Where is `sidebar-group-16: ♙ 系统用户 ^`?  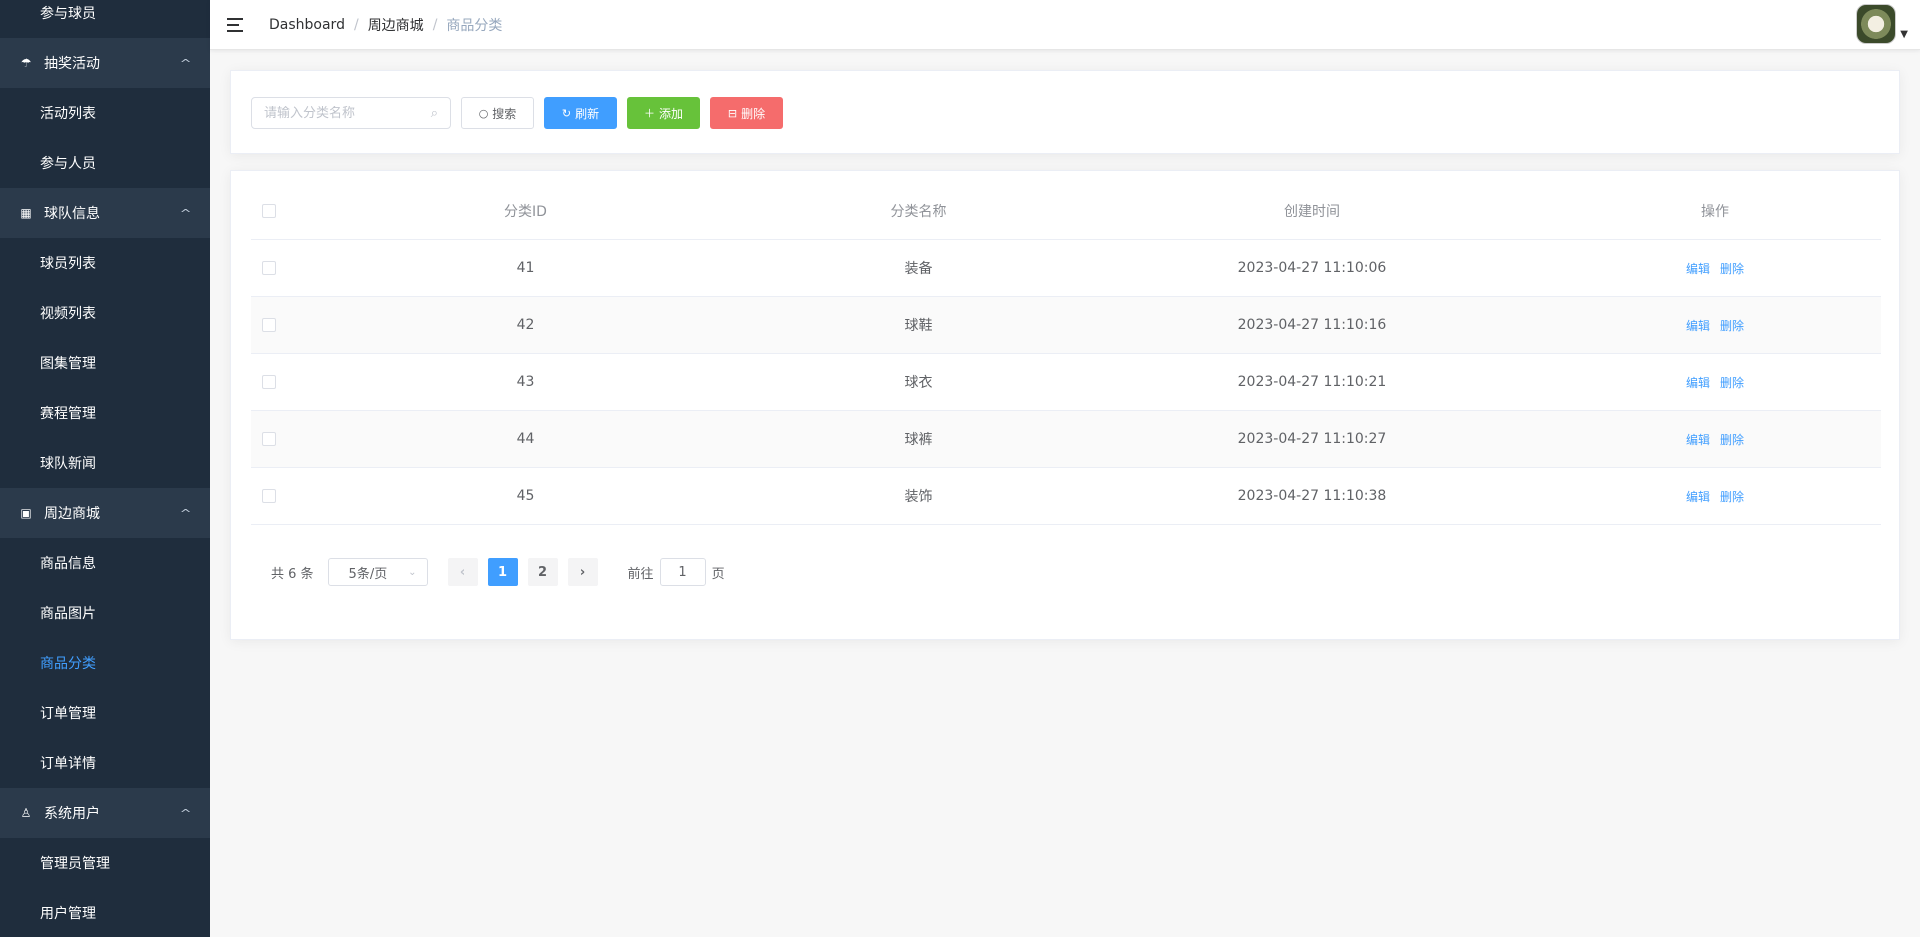 sidebar-group-16: ♙ 系统用户 ^ is located at coordinates (105, 813).